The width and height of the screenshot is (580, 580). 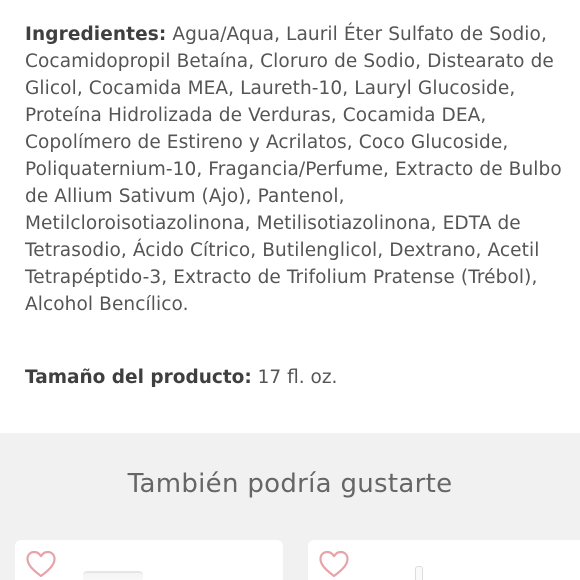 What do you see at coordinates (44, 2) in the screenshot?
I see `clipped-text-fragment: —` at bounding box center [44, 2].